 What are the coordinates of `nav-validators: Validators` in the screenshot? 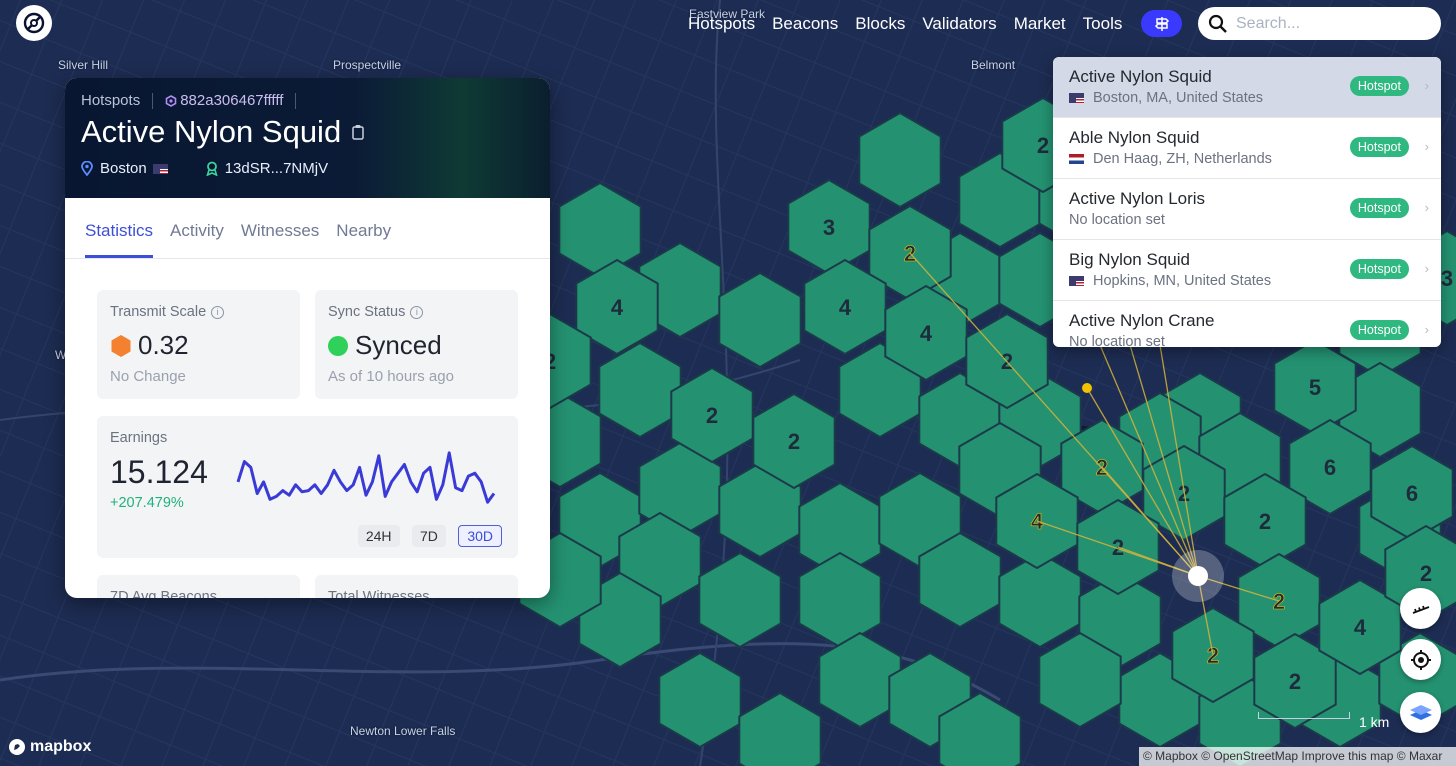 It's located at (959, 24).